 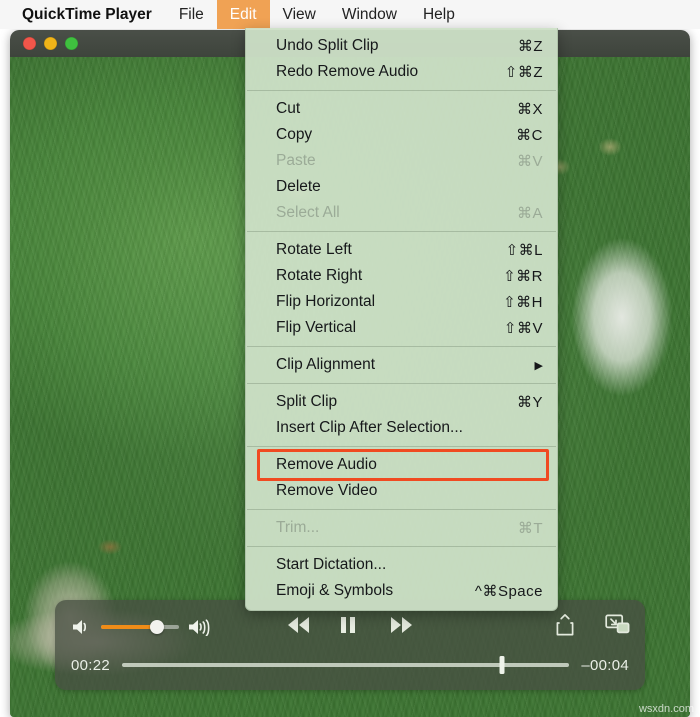 I want to click on menubar-item-view: View, so click(x=299, y=14).